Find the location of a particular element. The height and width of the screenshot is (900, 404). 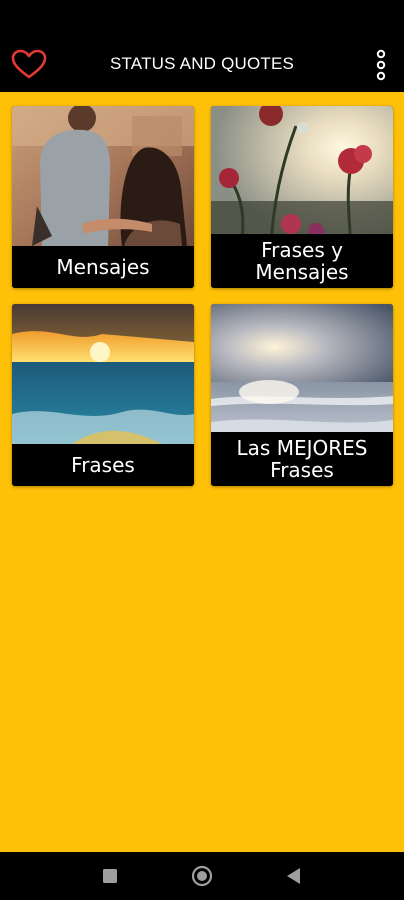

square-icon is located at coordinates (110, 876).